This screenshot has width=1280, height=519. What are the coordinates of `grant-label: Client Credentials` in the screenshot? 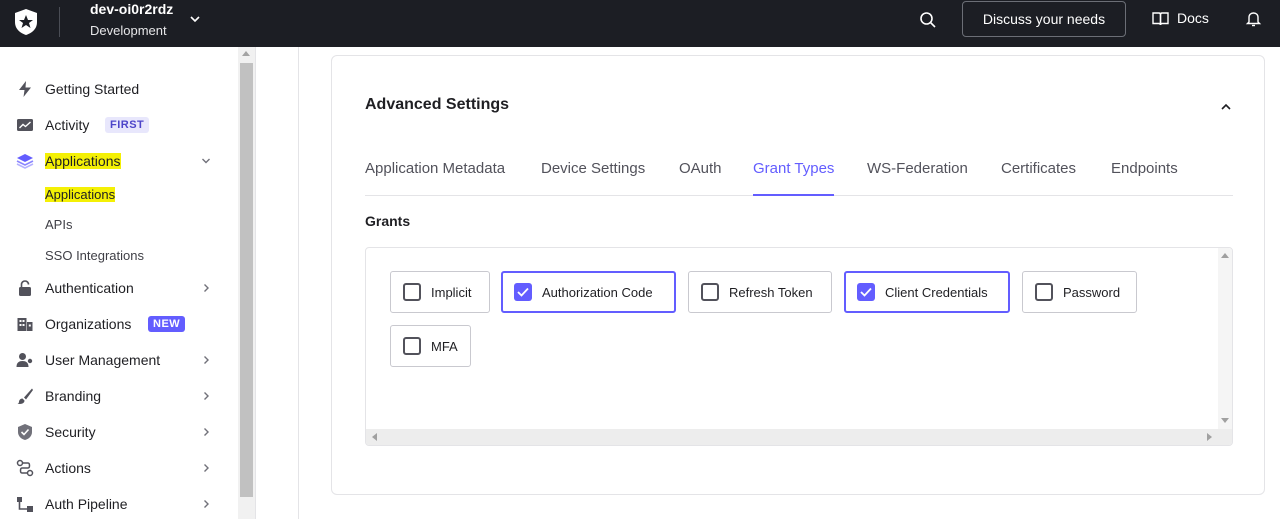 It's located at (936, 292).